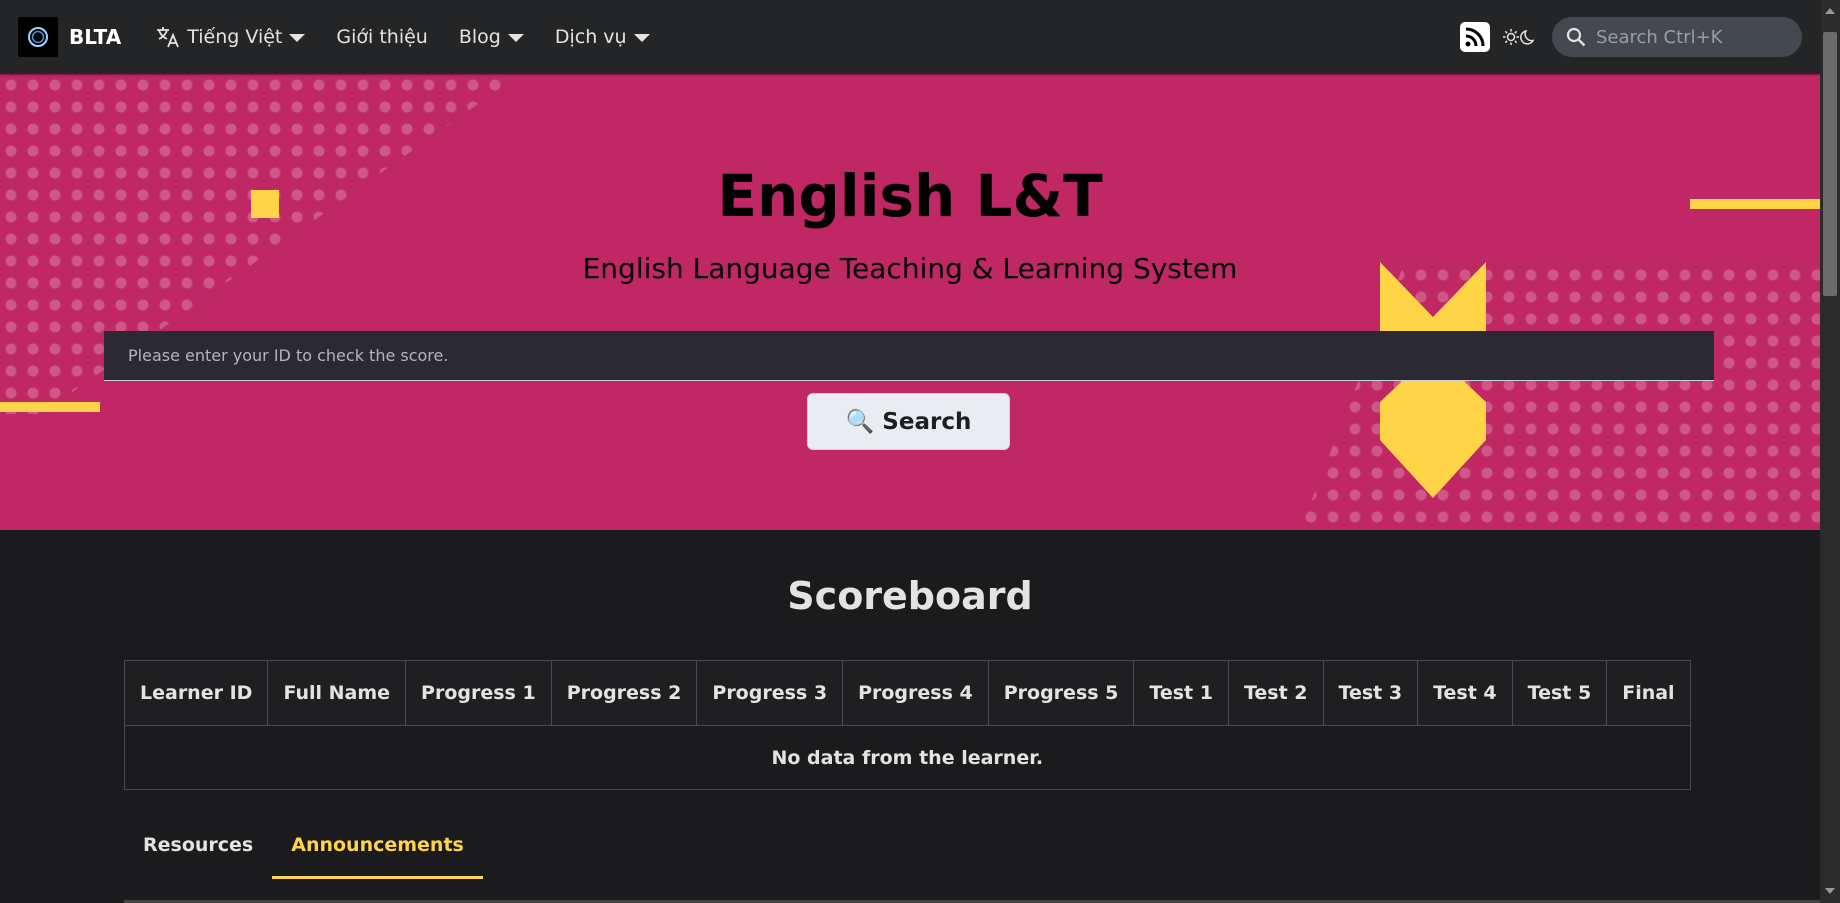 This screenshot has height=903, width=1840. What do you see at coordinates (235, 37) in the screenshot?
I see `nav-language-label: Tiếng Việt` at bounding box center [235, 37].